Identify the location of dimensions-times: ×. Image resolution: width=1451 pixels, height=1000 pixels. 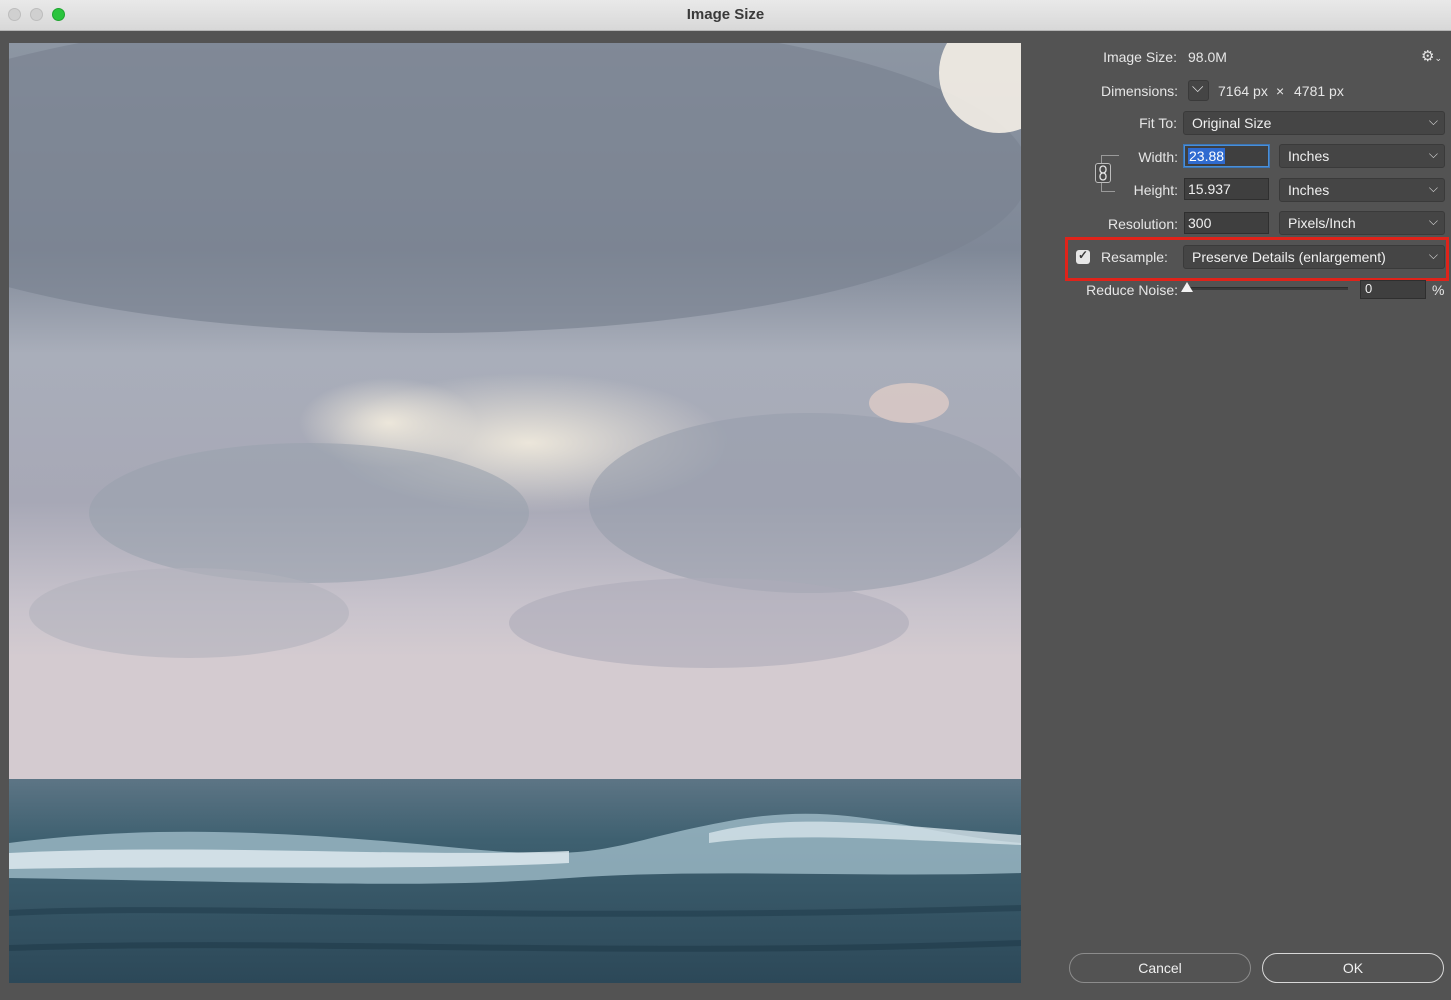
(1280, 91).